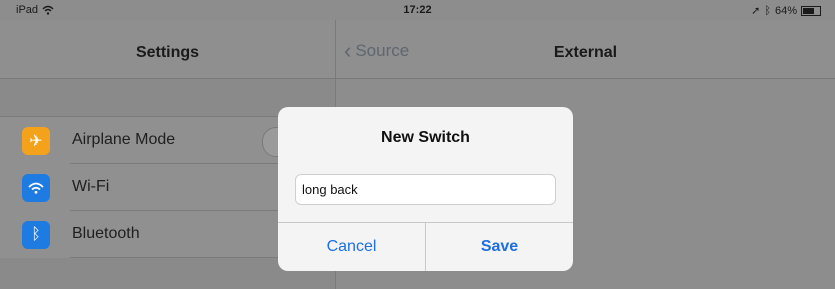 This screenshot has width=835, height=289. What do you see at coordinates (36, 188) in the screenshot?
I see `wifi-icon` at bounding box center [36, 188].